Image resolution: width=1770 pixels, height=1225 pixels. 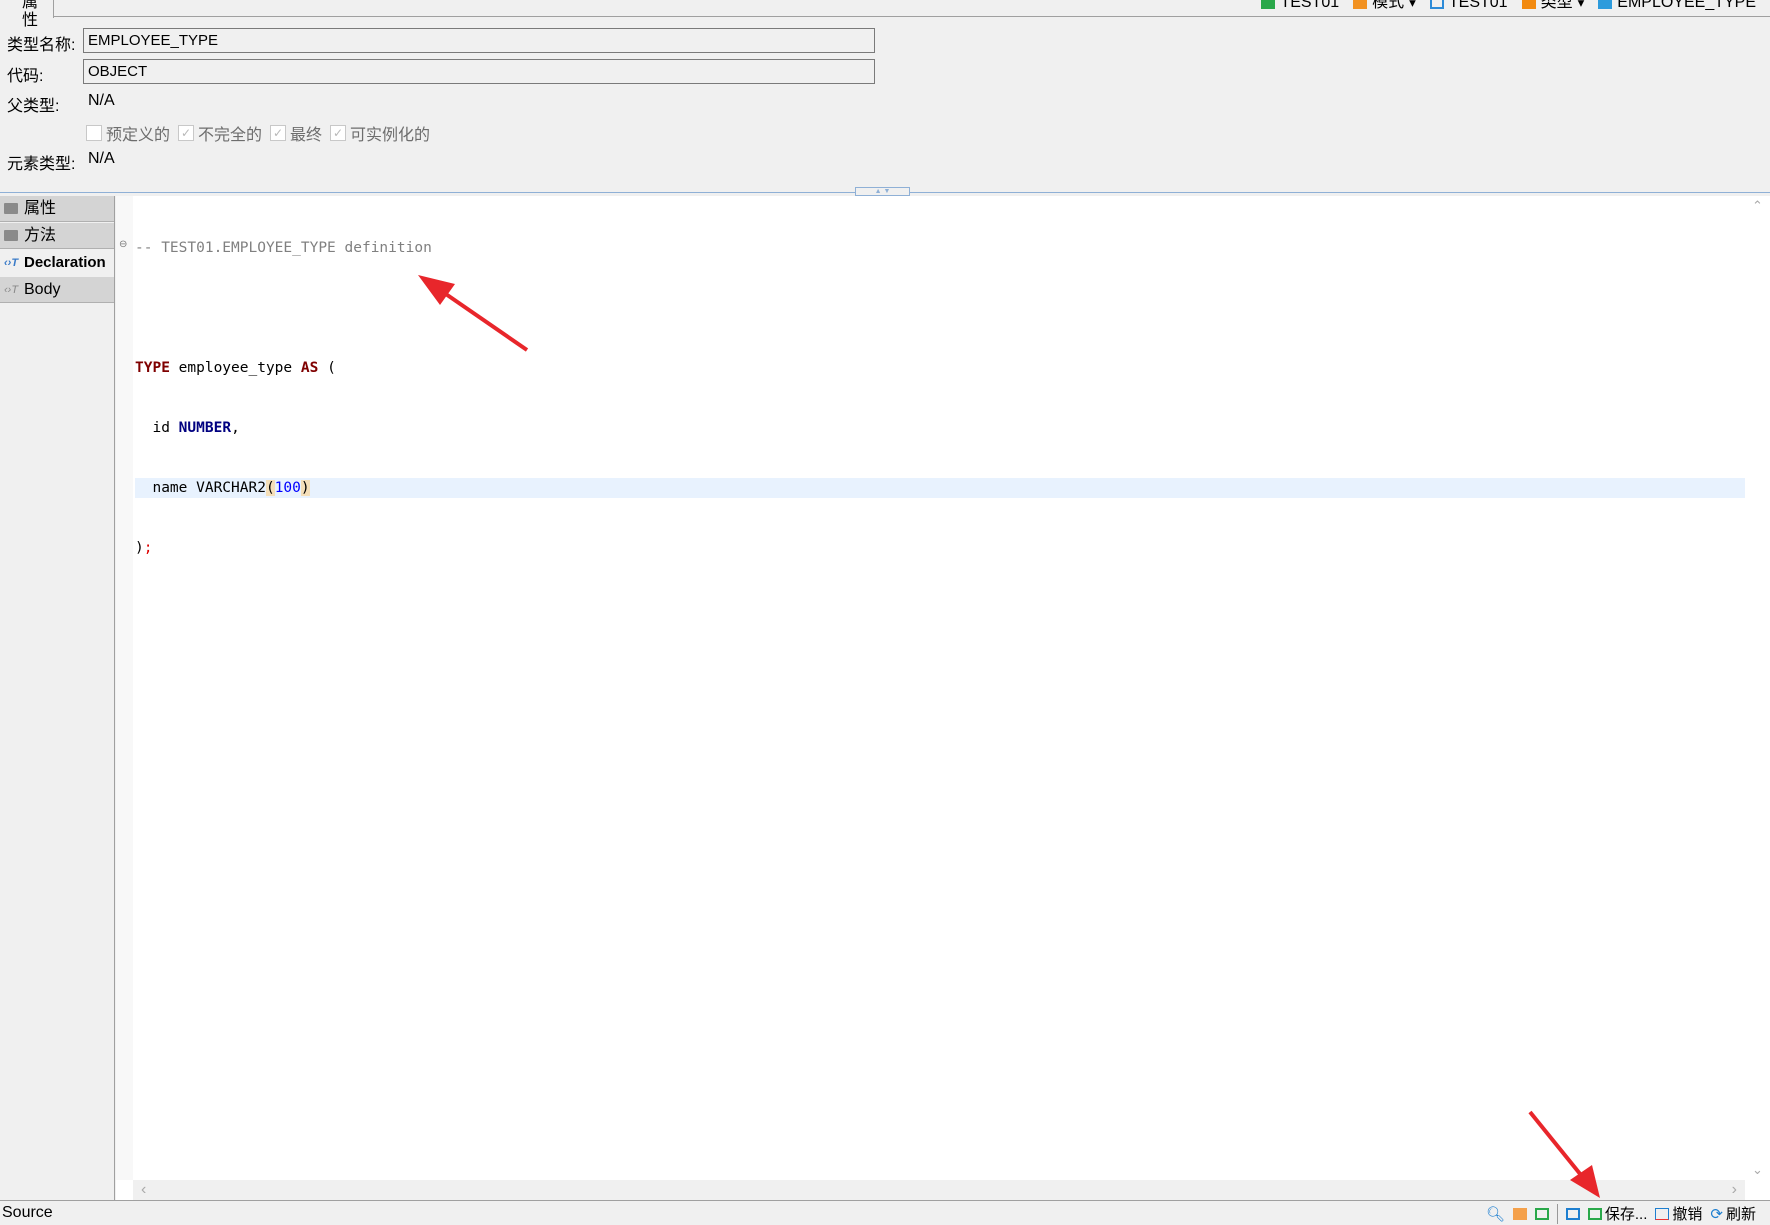 I want to click on tab-label: 属性, so click(x=30, y=14).